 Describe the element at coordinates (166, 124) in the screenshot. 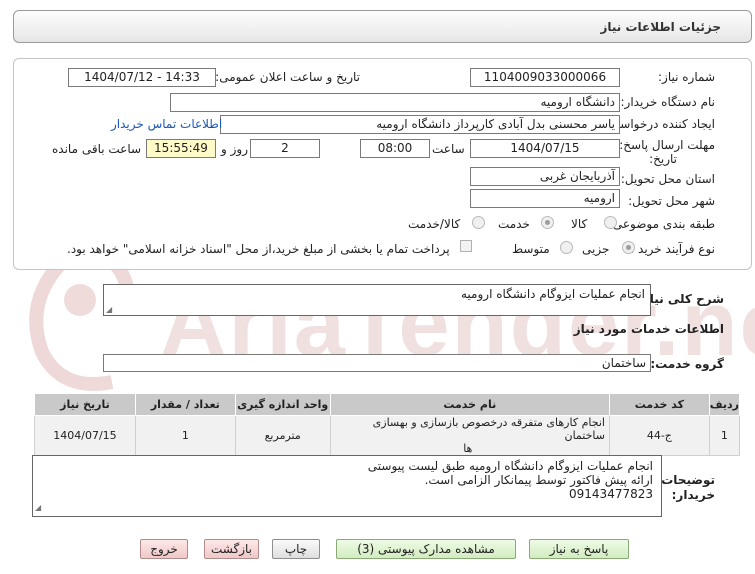

I see `buyer-contact-link: اطلاعات تماس خریدار` at that location.